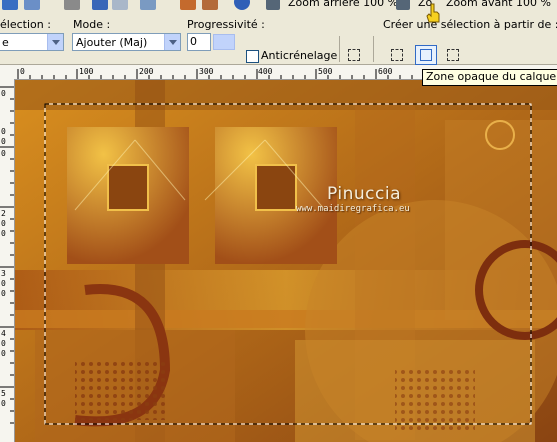  Describe the element at coordinates (100, 5) in the screenshot. I see `undo-icon` at that location.